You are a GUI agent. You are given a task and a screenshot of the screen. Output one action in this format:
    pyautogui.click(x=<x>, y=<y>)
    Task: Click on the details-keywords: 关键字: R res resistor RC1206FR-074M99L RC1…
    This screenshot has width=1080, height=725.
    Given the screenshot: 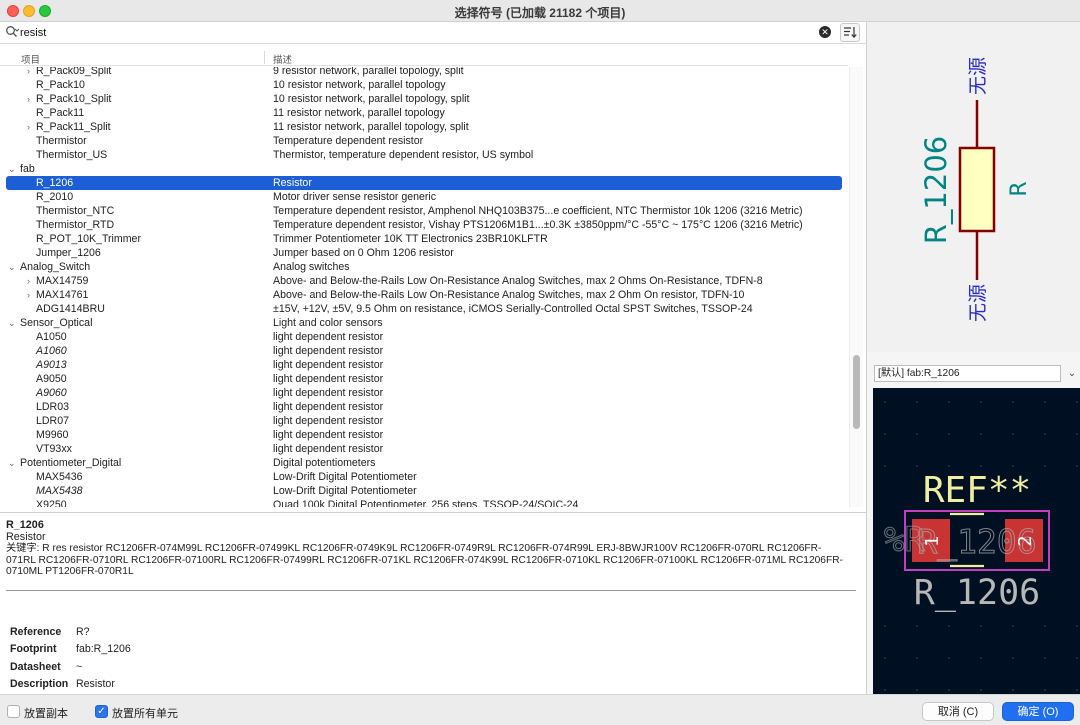 What is the action you would take?
    pyautogui.click(x=426, y=560)
    